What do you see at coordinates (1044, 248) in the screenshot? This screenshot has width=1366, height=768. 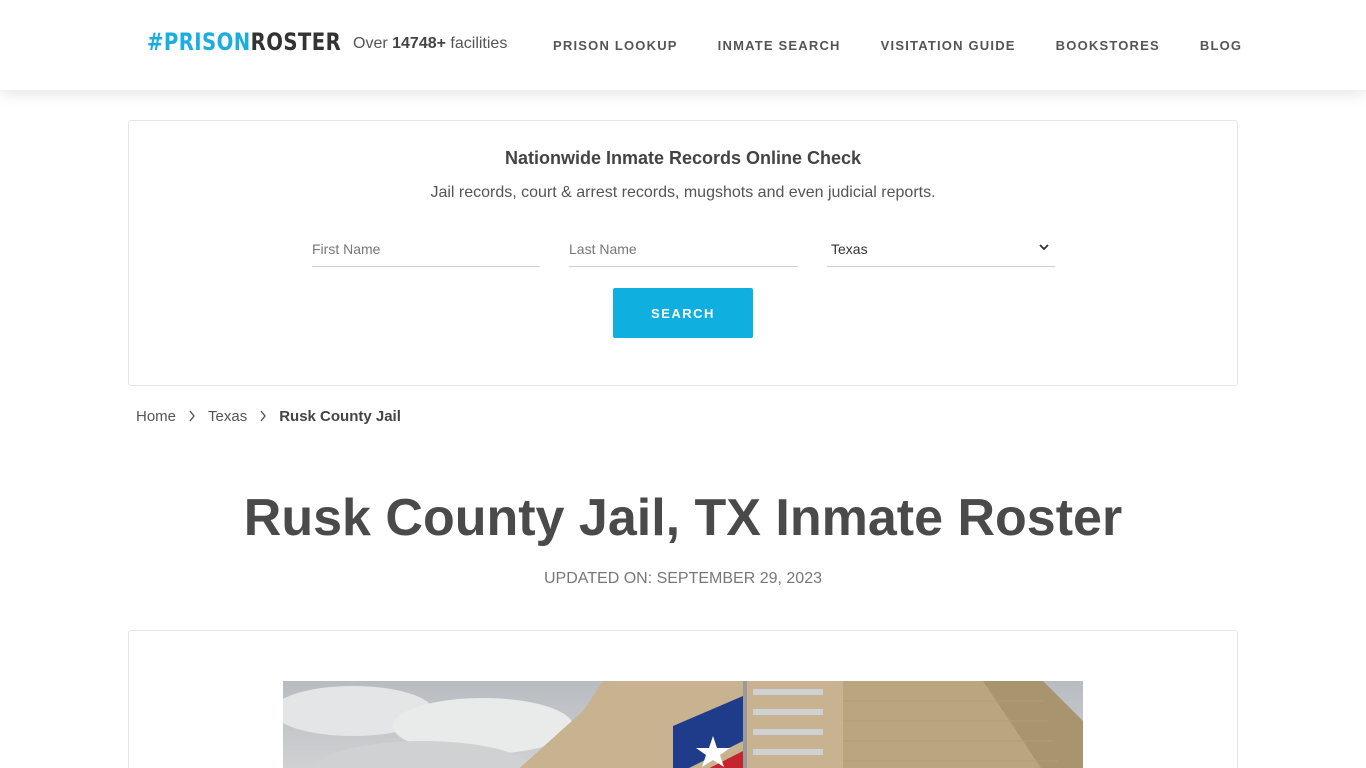 I see `chevron-down-icon` at bounding box center [1044, 248].